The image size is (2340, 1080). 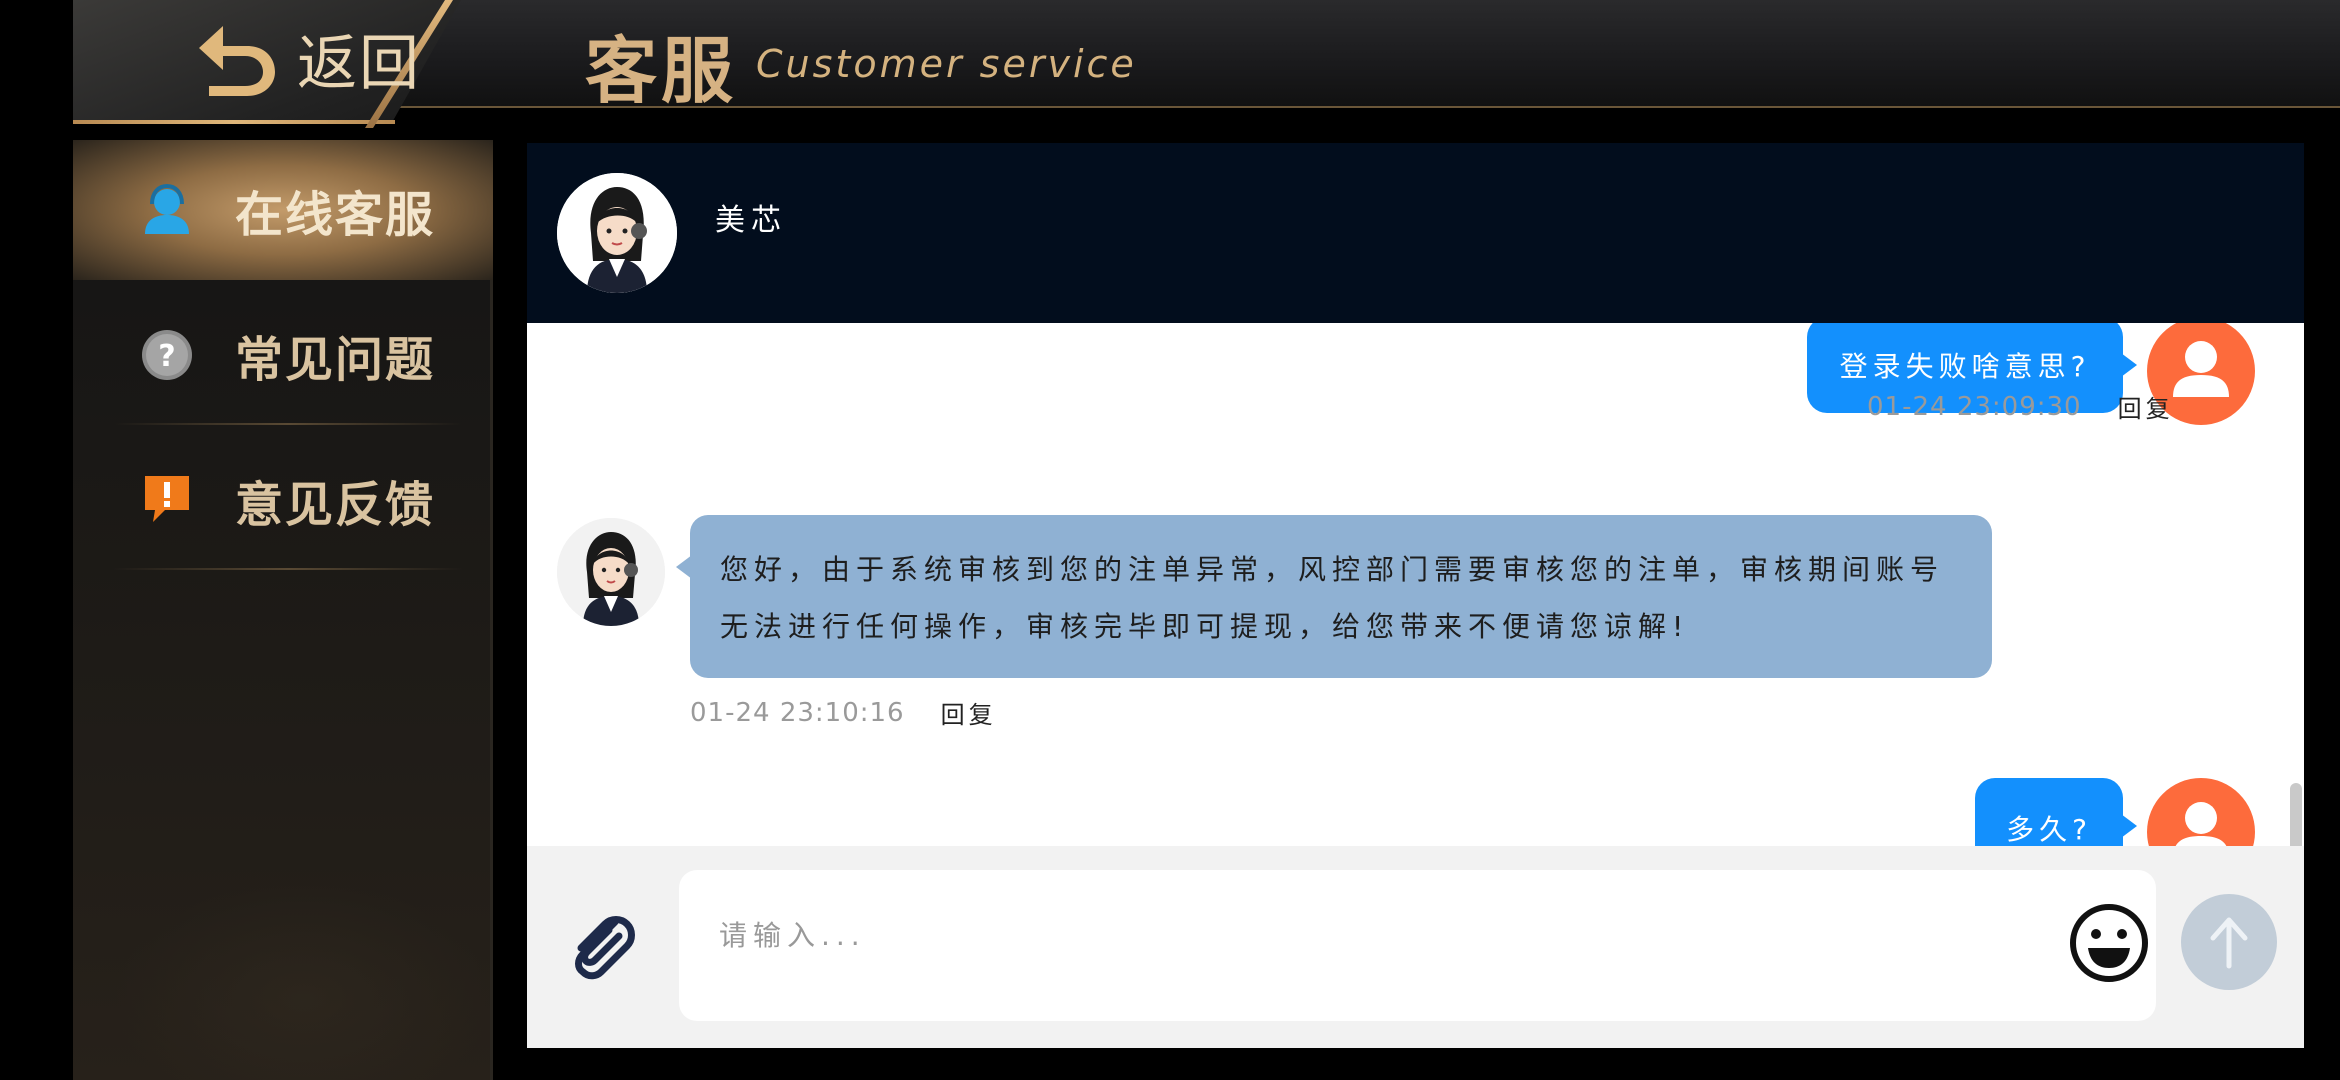 I want to click on emoji-icon, so click(x=2109, y=943).